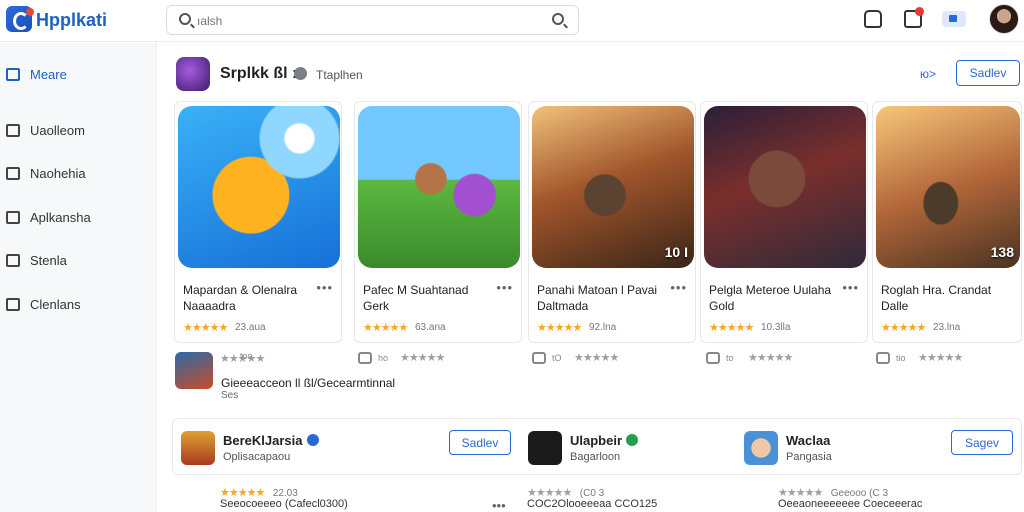  What do you see at coordinates (613, 187) in the screenshot?
I see `app-artwork: 10 I` at bounding box center [613, 187].